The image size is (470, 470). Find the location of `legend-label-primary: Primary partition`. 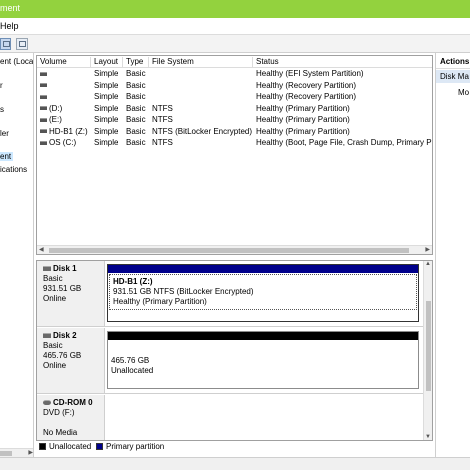

legend-label-primary: Primary partition is located at coordinates (135, 446).